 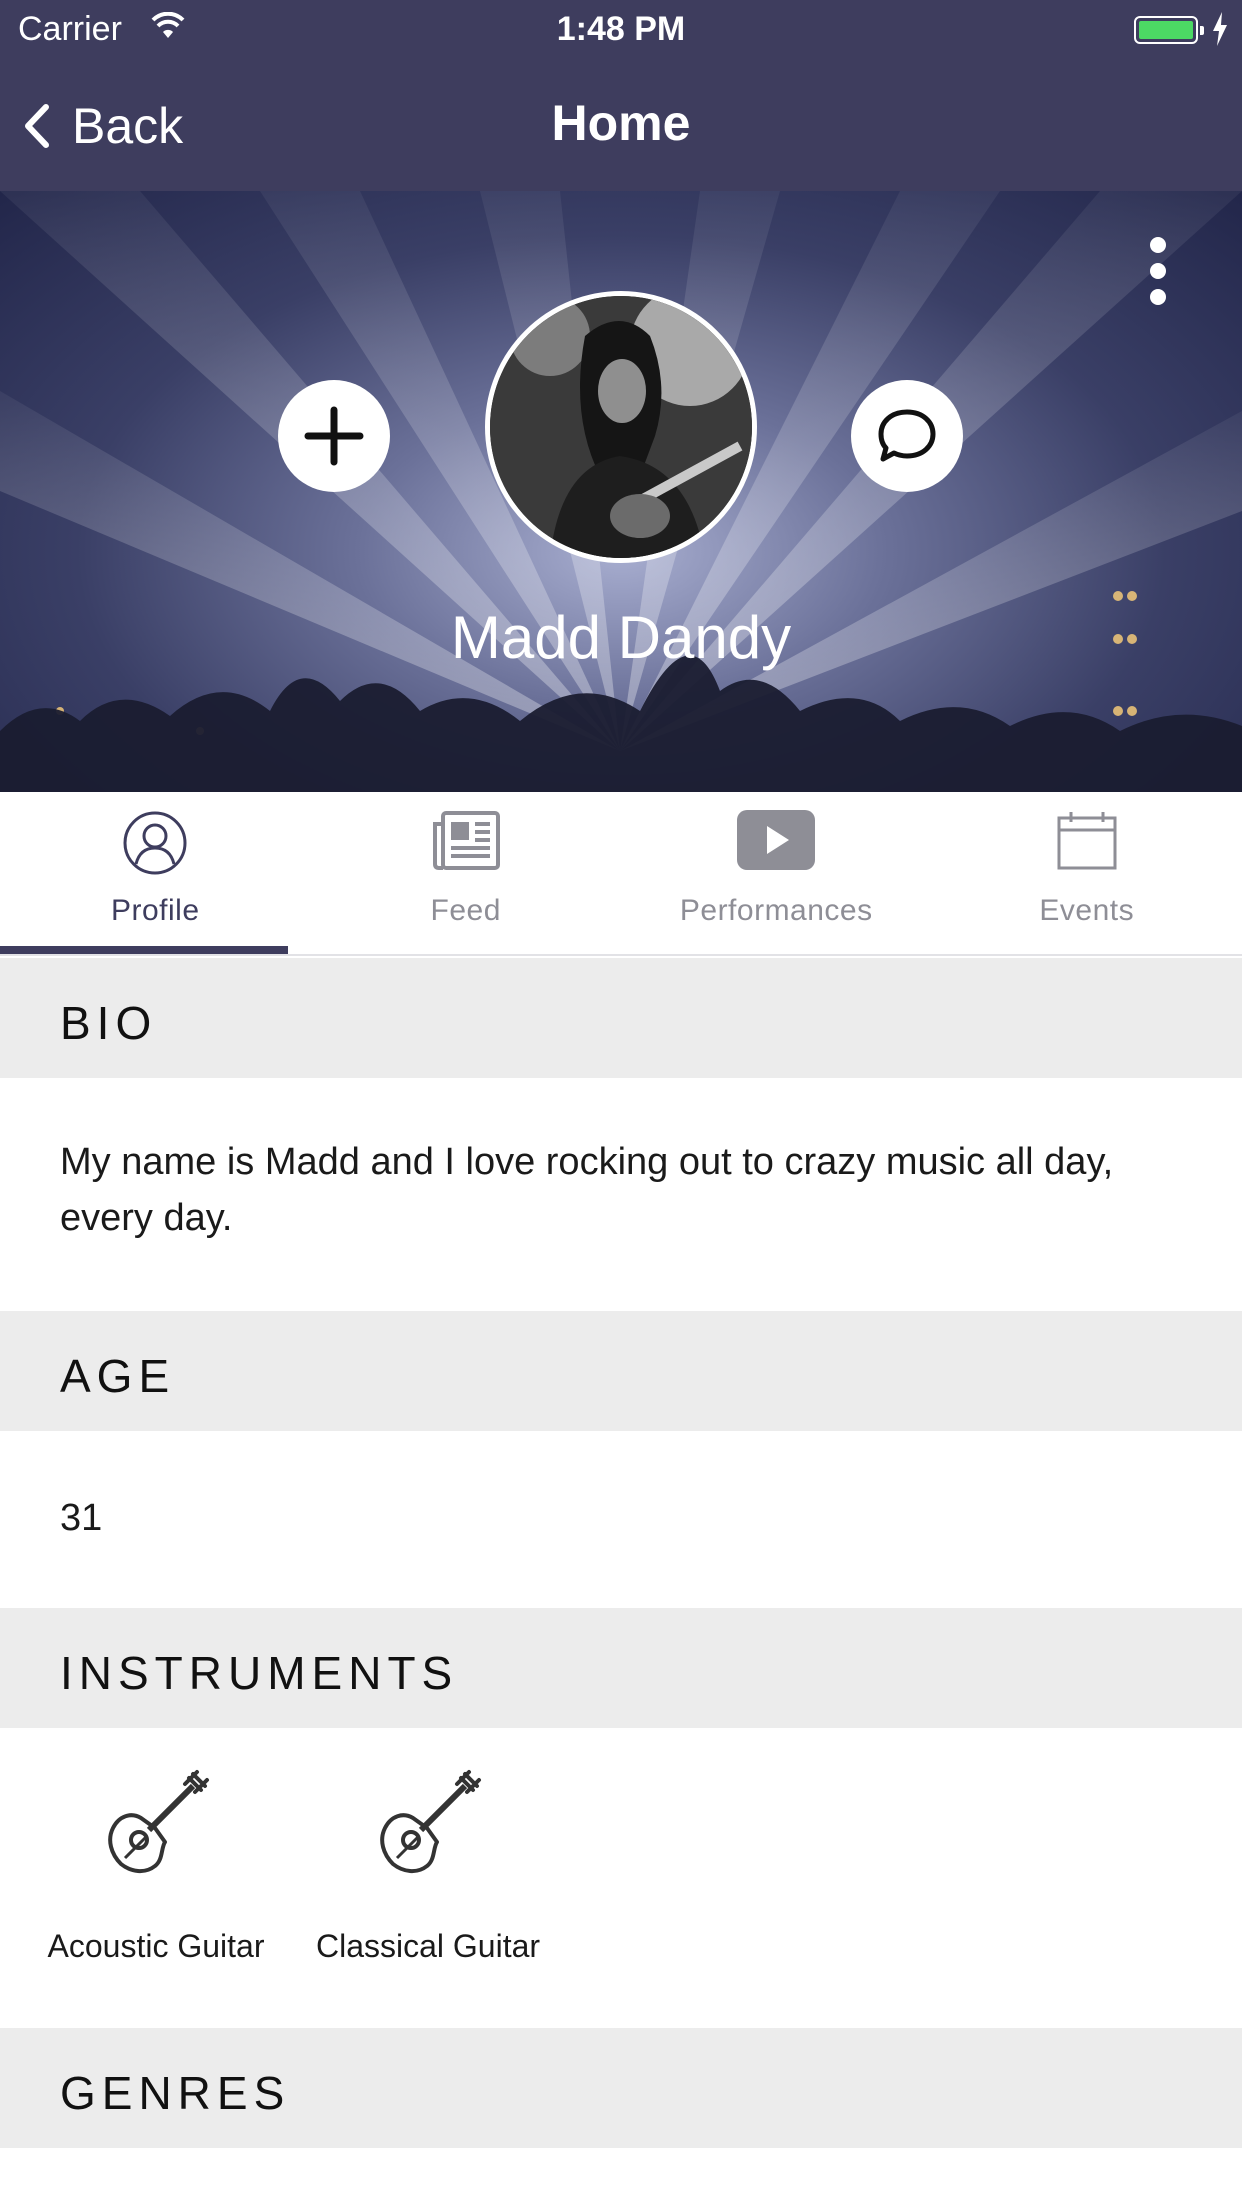 What do you see at coordinates (175, 2093) in the screenshot?
I see `section-title: GENRES` at bounding box center [175, 2093].